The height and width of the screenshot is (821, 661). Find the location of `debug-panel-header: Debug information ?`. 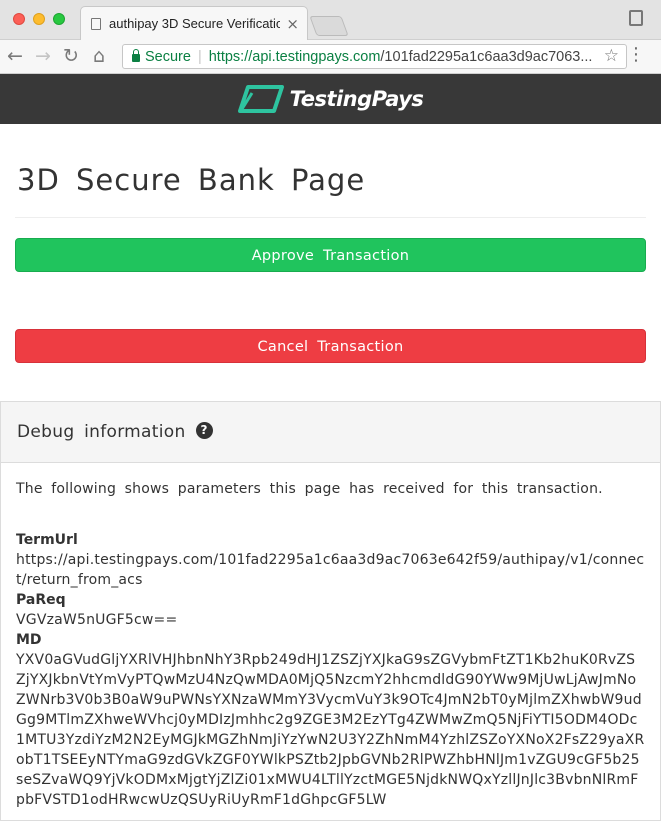

debug-panel-header: Debug information ? is located at coordinates (330, 432).